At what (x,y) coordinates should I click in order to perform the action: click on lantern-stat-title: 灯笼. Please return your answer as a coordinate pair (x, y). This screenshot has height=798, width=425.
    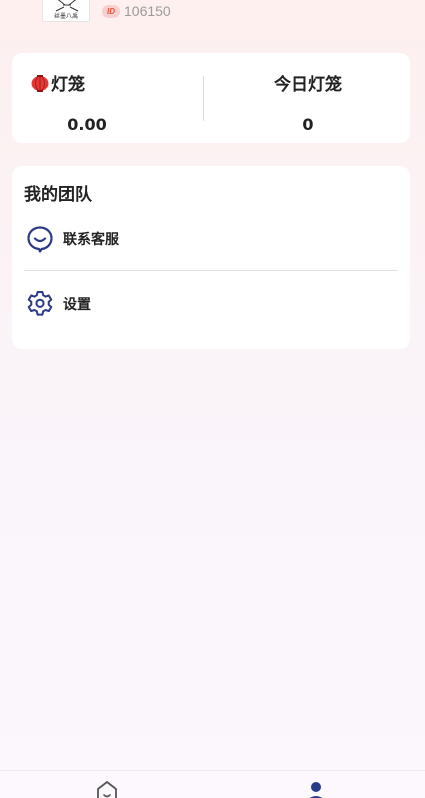
    Looking at the image, I should click on (111, 82).